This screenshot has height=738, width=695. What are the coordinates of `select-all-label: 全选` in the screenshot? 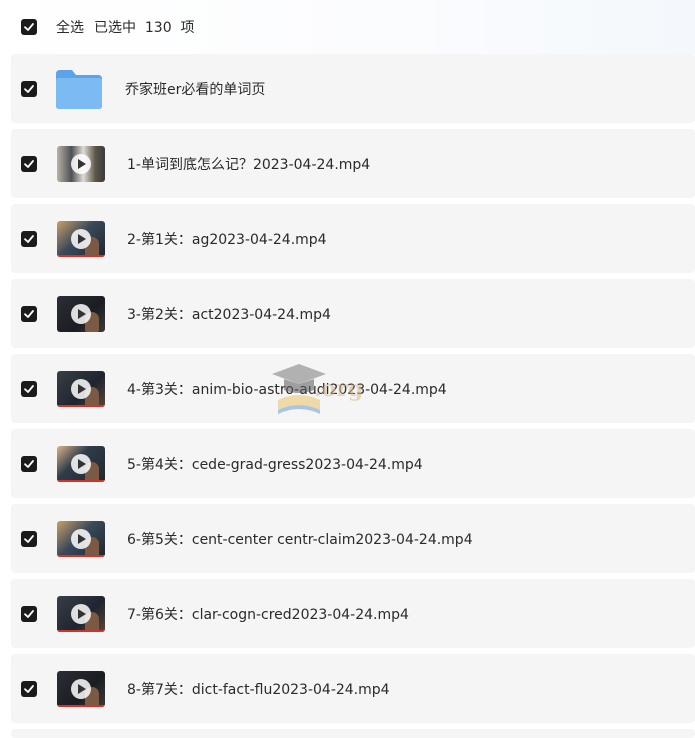 It's located at (70, 27).